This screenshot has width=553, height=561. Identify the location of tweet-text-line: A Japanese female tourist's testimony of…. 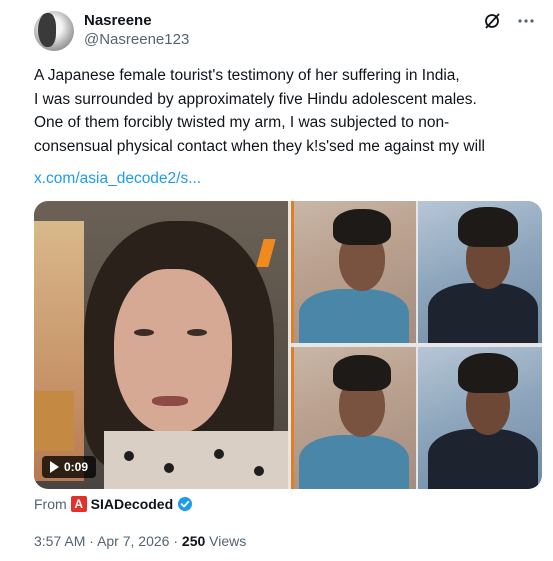
(247, 75).